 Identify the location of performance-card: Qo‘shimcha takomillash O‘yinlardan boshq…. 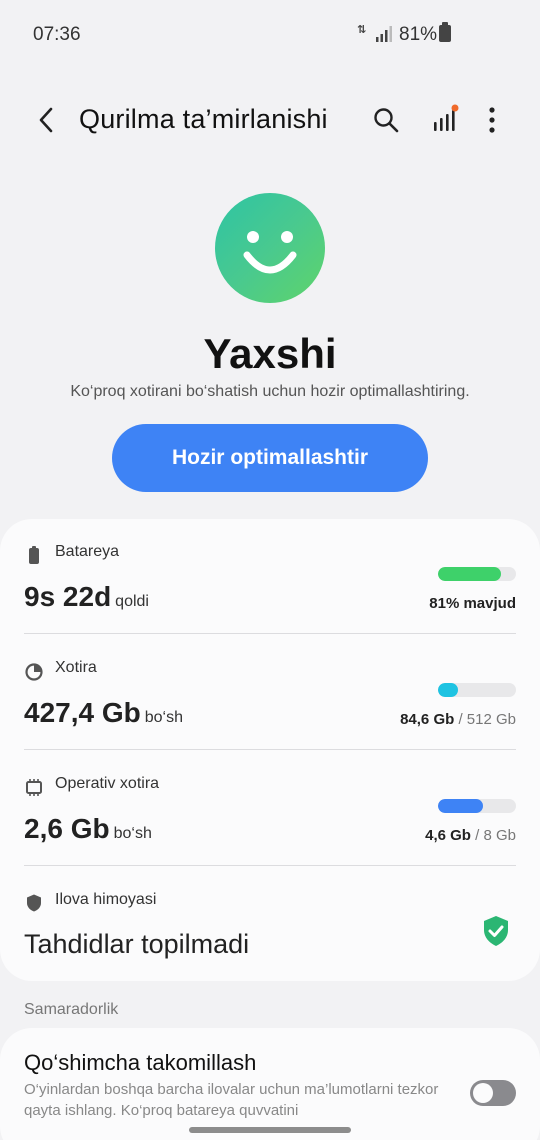
(270, 1084).